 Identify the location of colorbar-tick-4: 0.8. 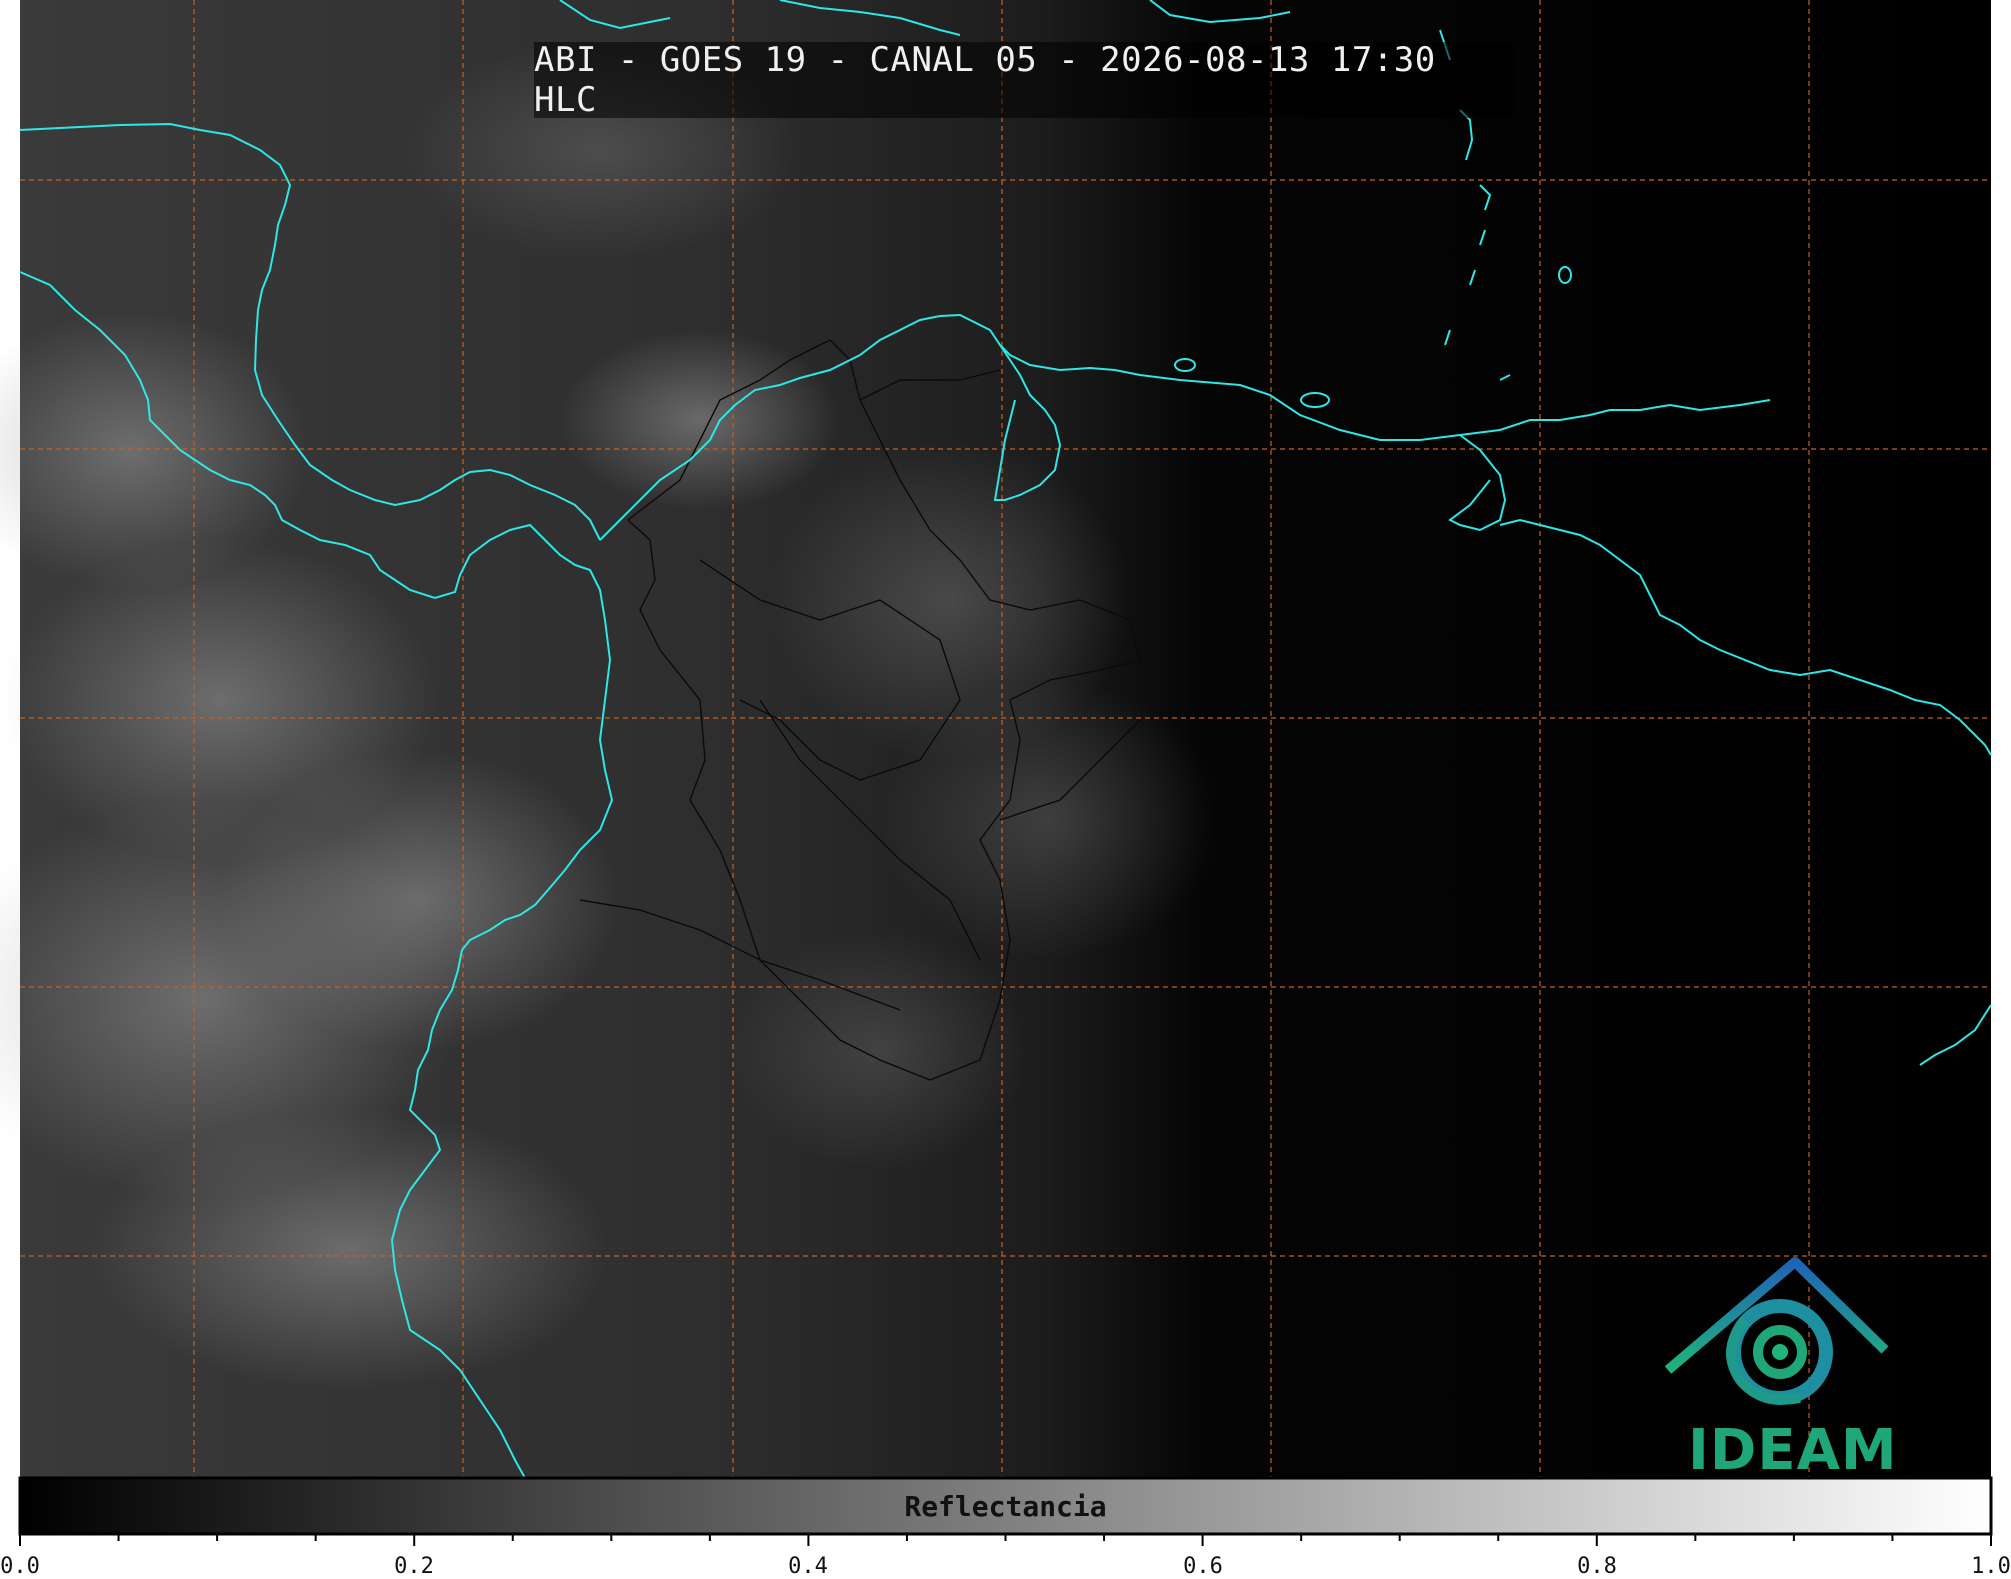
(1597, 1566).